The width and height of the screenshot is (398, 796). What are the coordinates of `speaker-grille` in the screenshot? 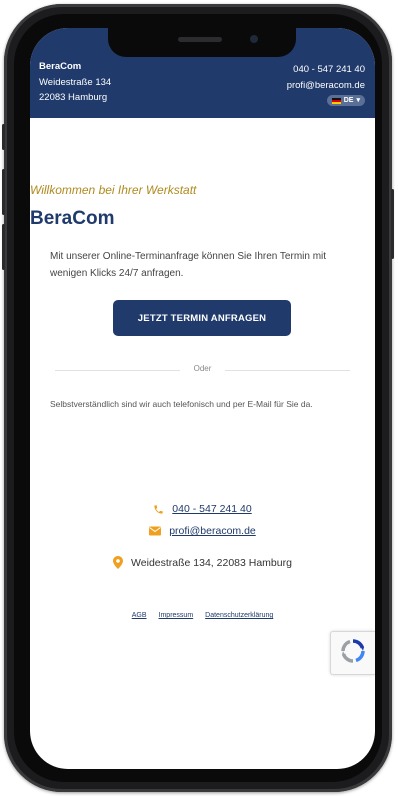 It's located at (200, 39).